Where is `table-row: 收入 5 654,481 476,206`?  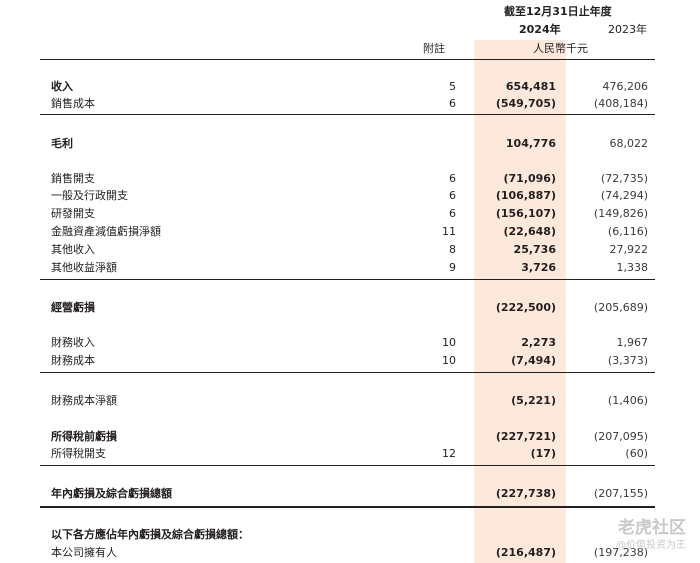
table-row: 收入 5 654,481 476,206 is located at coordinates (350, 87).